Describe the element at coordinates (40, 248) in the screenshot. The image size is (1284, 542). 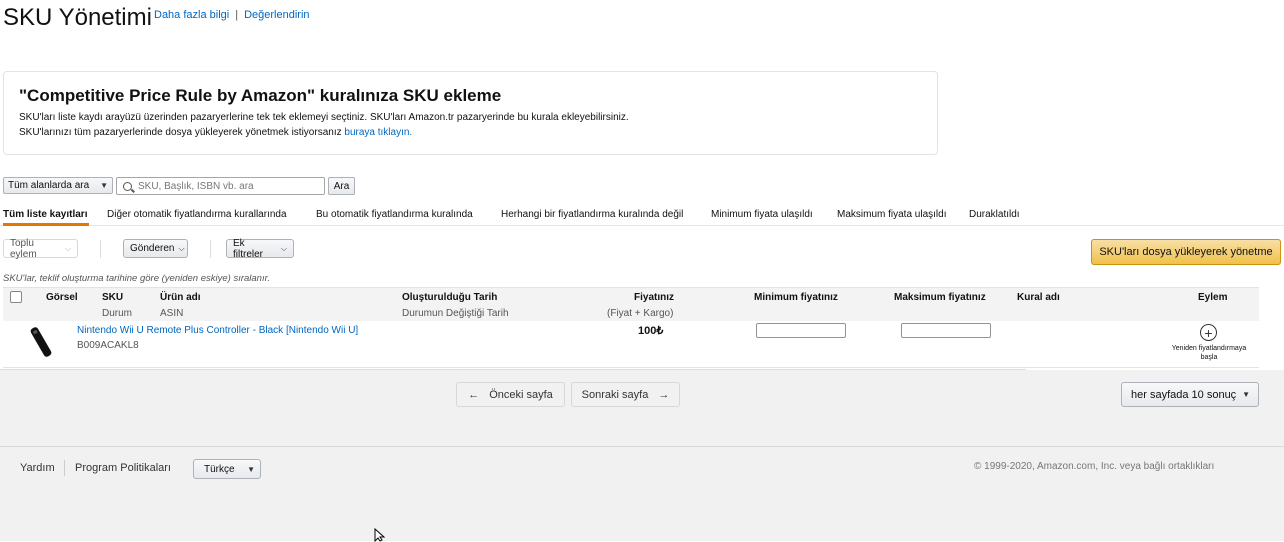
I see `bulk-action-select: Toplu eylem ⌵` at that location.